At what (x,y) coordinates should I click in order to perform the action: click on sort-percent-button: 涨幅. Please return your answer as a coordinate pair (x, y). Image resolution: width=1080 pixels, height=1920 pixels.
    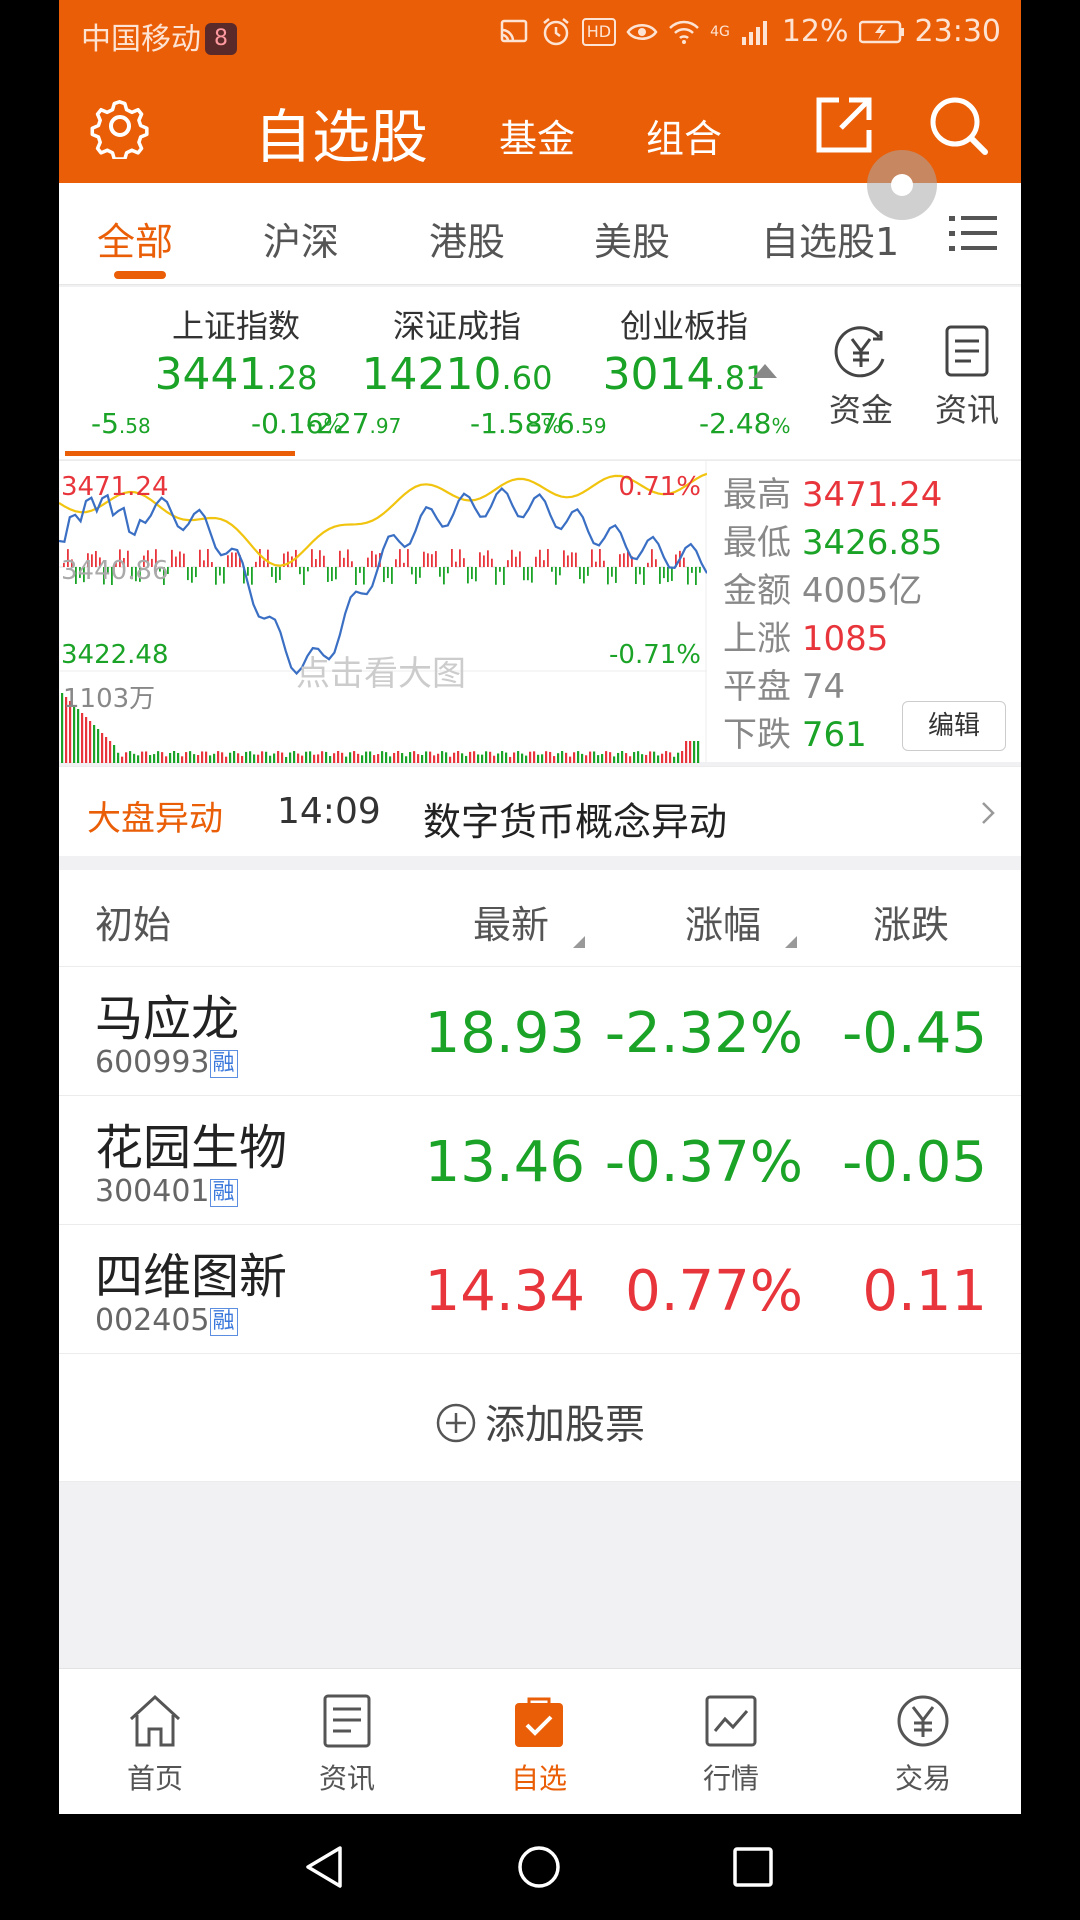
    Looking at the image, I should click on (723, 921).